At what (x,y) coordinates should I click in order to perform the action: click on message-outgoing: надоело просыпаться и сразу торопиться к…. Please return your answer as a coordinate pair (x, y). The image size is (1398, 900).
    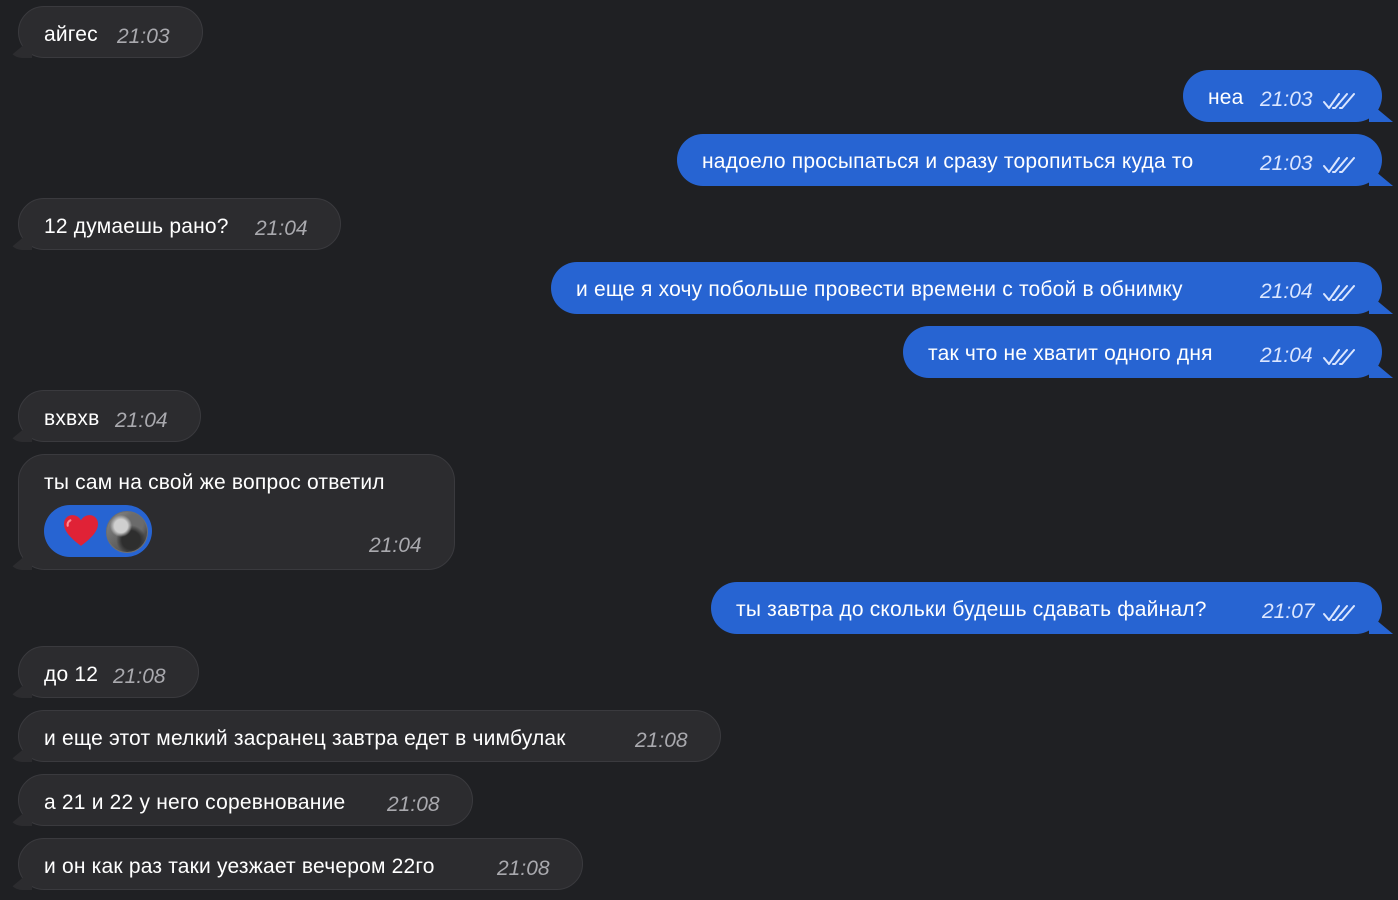
    Looking at the image, I should click on (1029, 160).